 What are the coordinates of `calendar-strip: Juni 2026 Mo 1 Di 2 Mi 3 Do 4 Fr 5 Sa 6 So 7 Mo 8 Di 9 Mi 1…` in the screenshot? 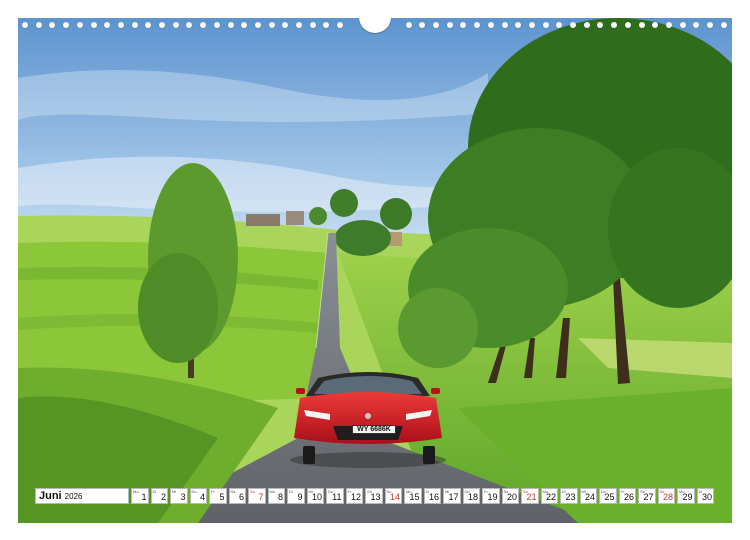 It's located at (374, 496).